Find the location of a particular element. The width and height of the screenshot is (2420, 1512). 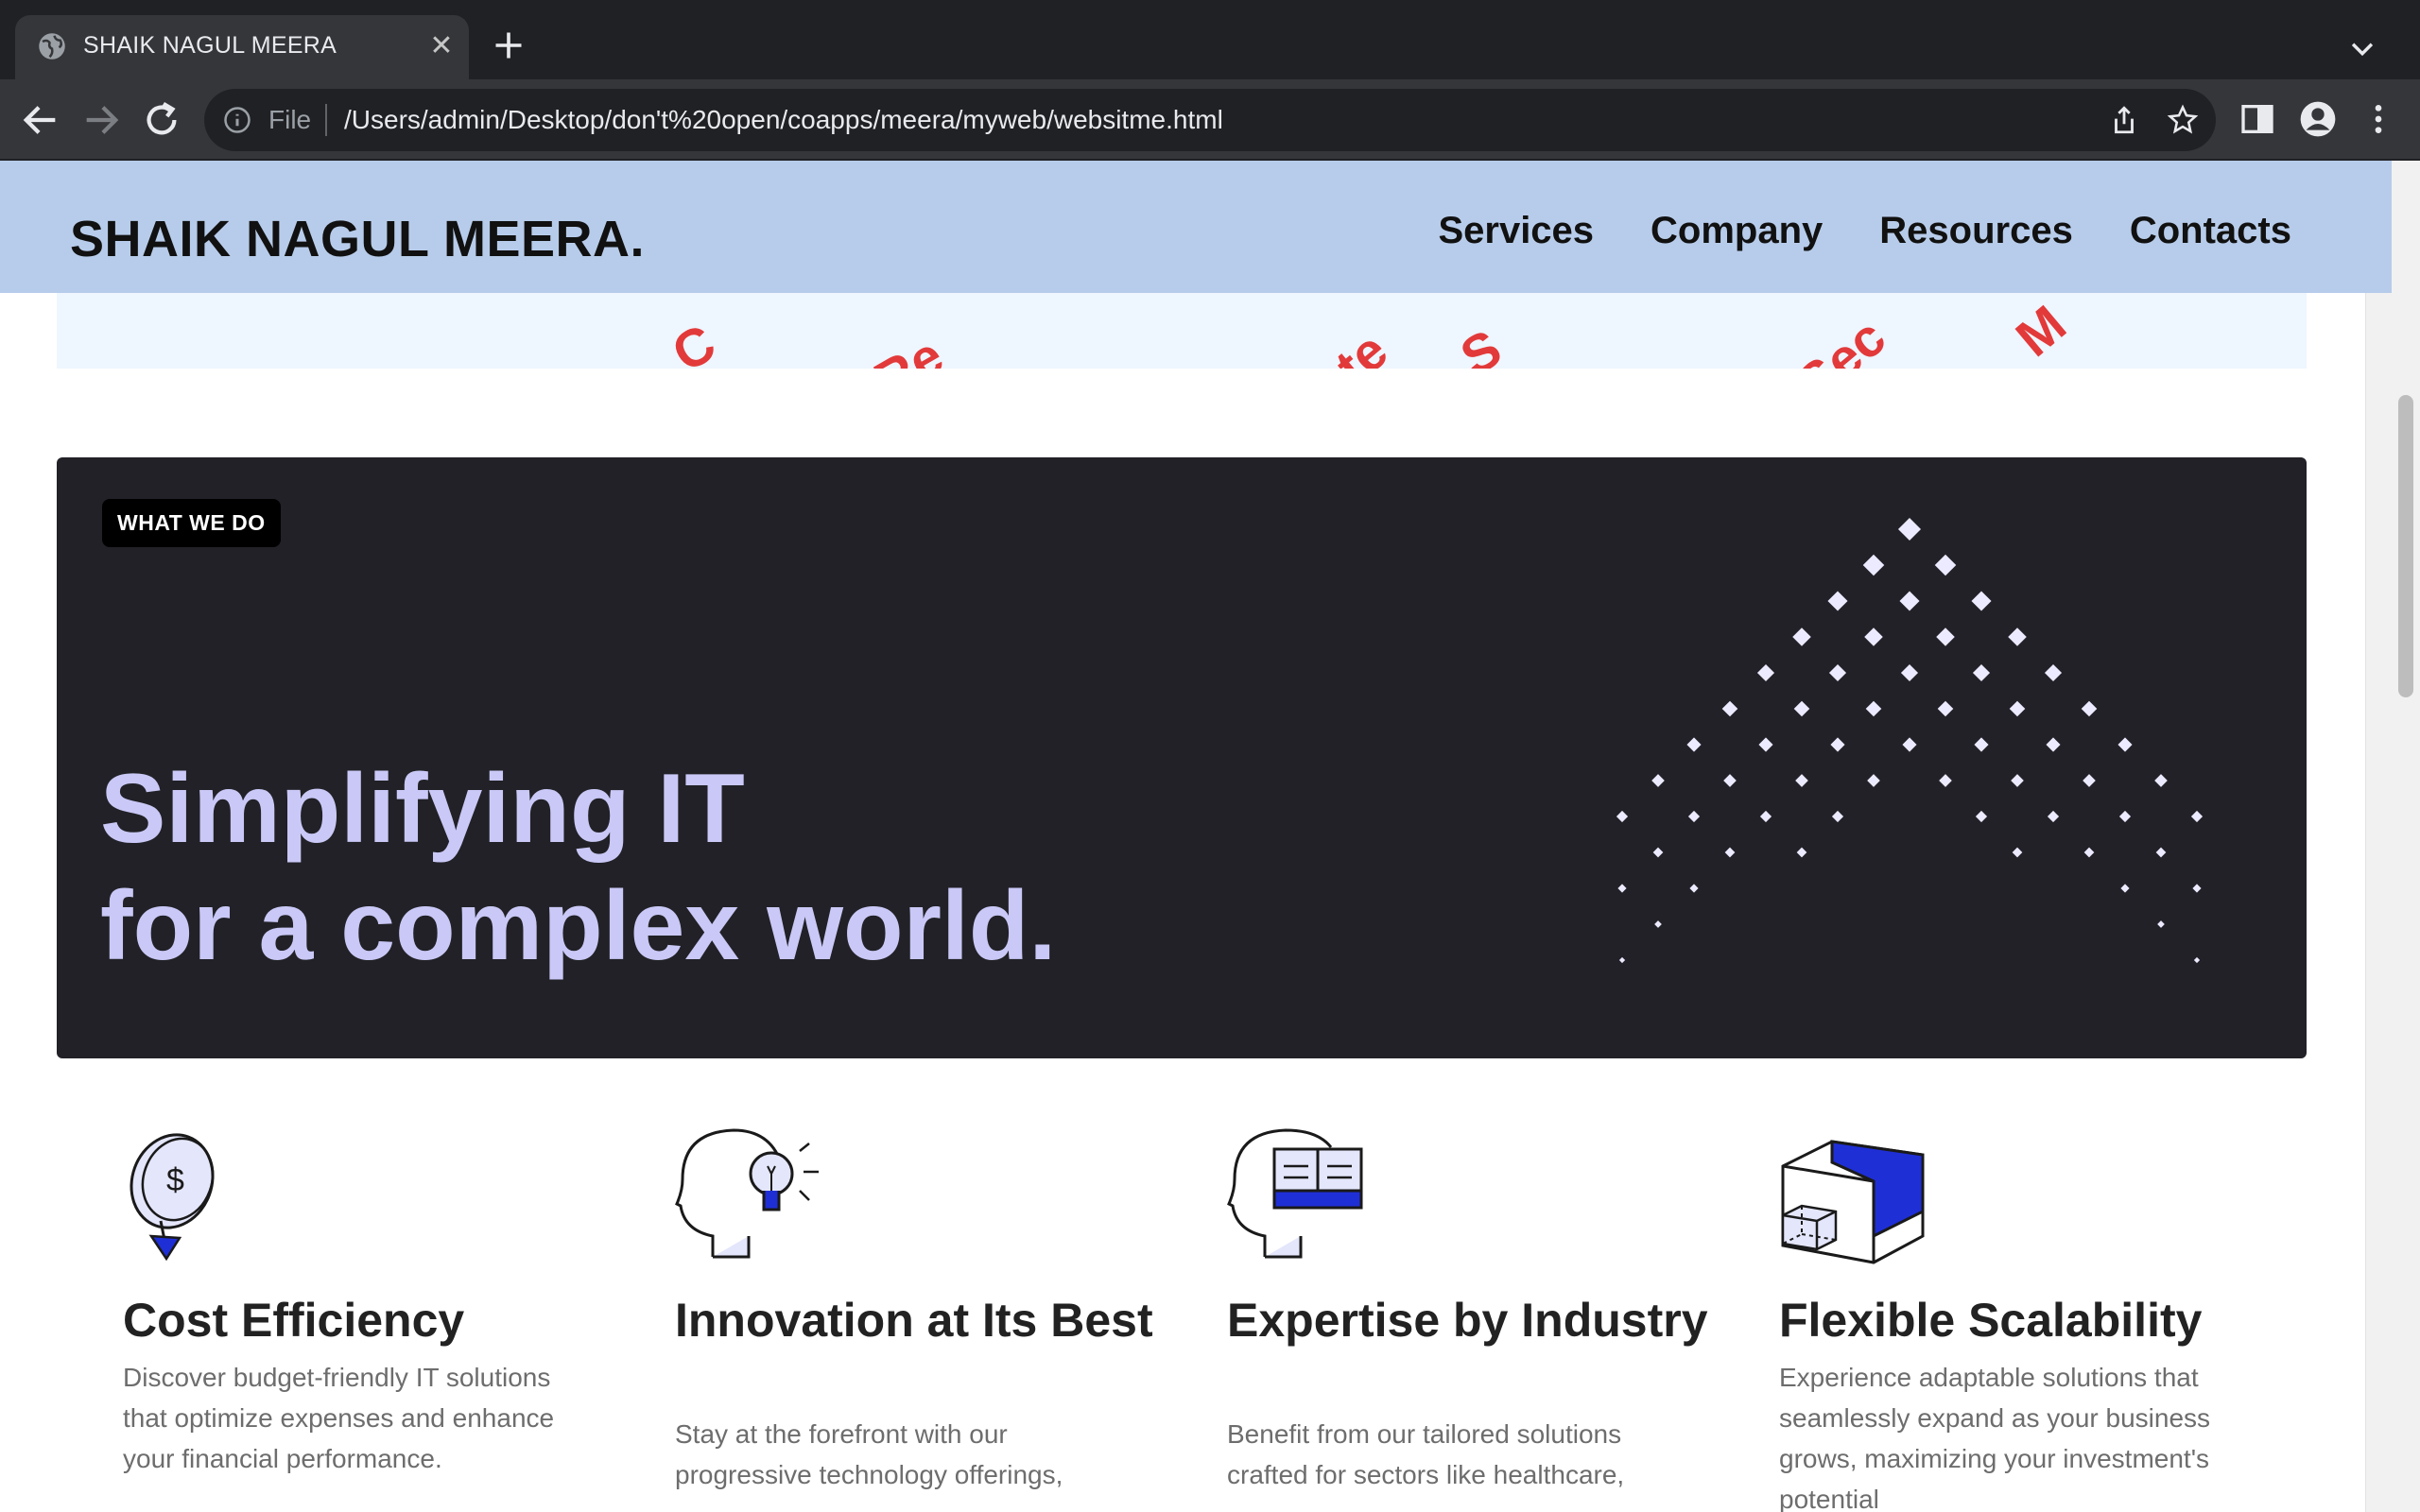

site-logo: SHAIK NAGUL MEERA. is located at coordinates (357, 239).